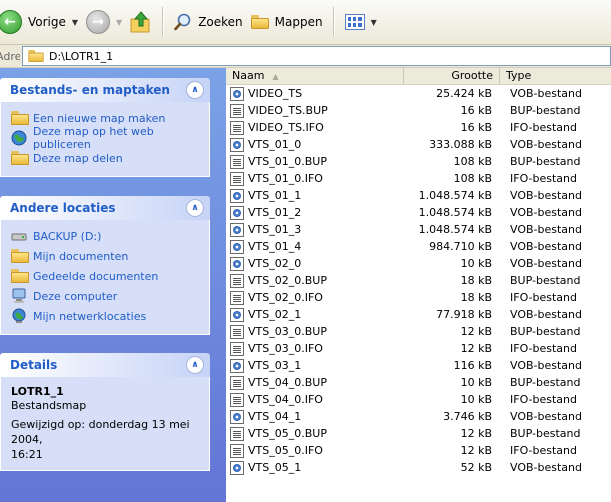 Image resolution: width=611 pixels, height=502 pixels. I want to click on folder-up-icon, so click(141, 22).